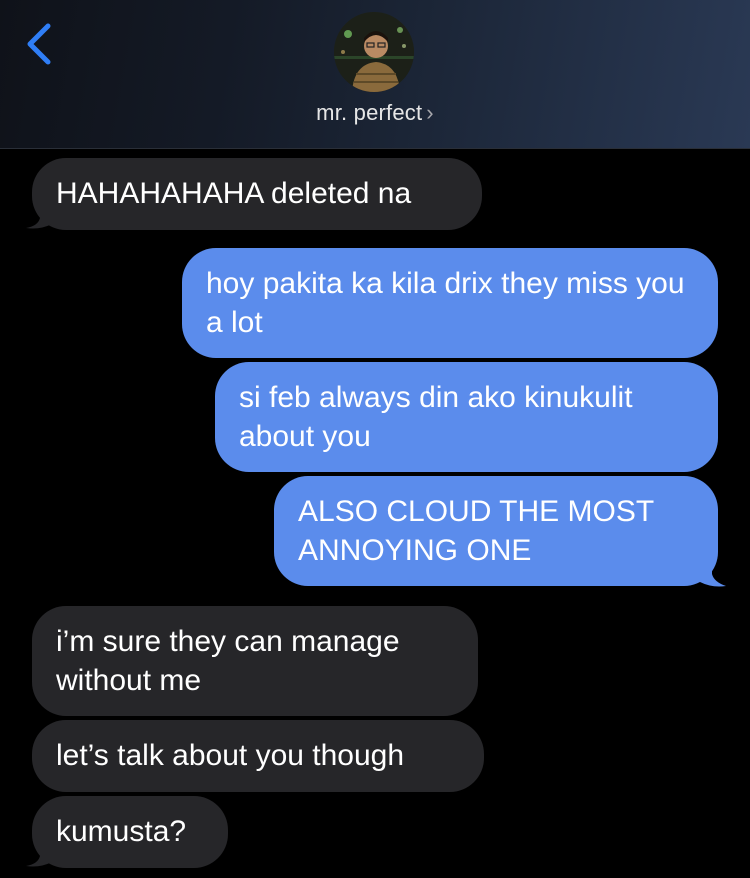 The image size is (750, 878). Describe the element at coordinates (121, 831) in the screenshot. I see `message-text: kumusta?` at that location.